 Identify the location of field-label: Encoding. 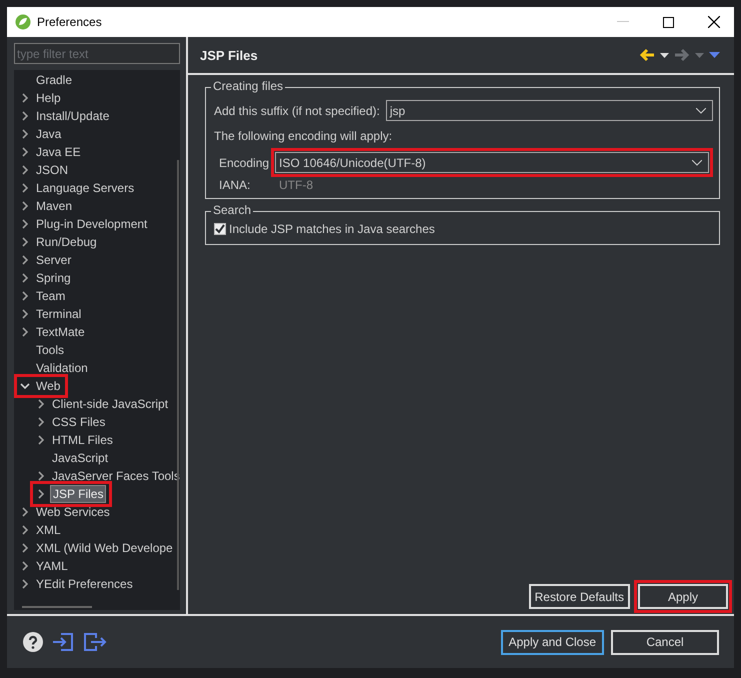
(244, 163).